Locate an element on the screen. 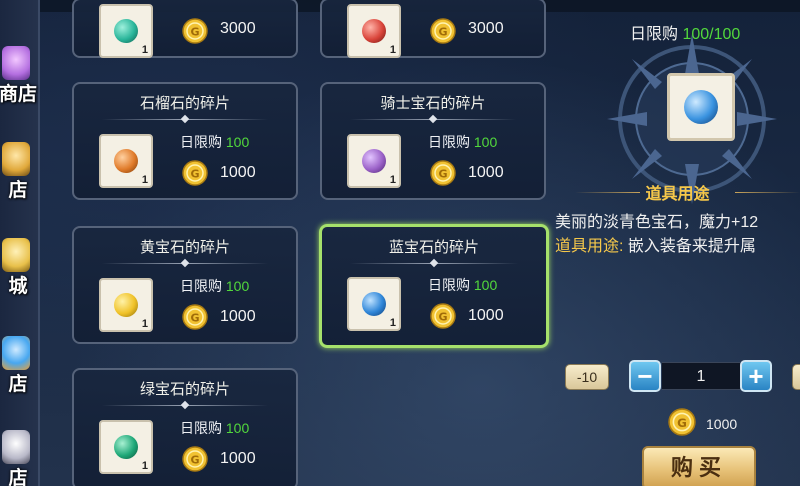  total-price: 1000 is located at coordinates (722, 424).